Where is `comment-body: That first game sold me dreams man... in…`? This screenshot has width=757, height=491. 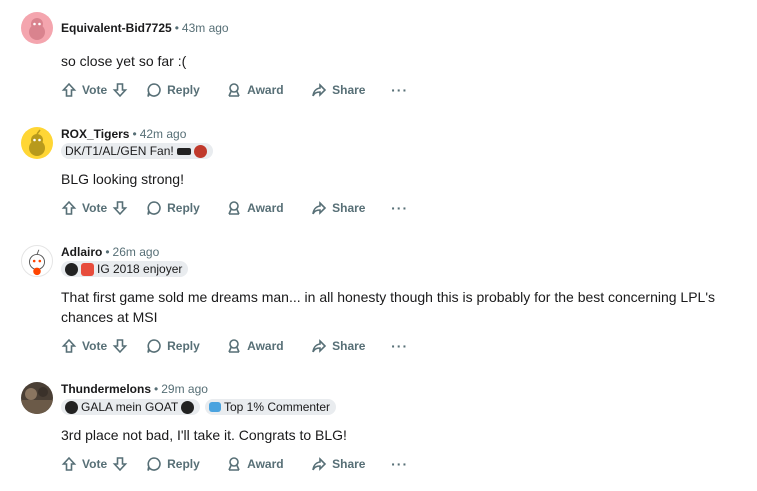
comment-body: That first game sold me dreams man... in… is located at coordinates (388, 307).